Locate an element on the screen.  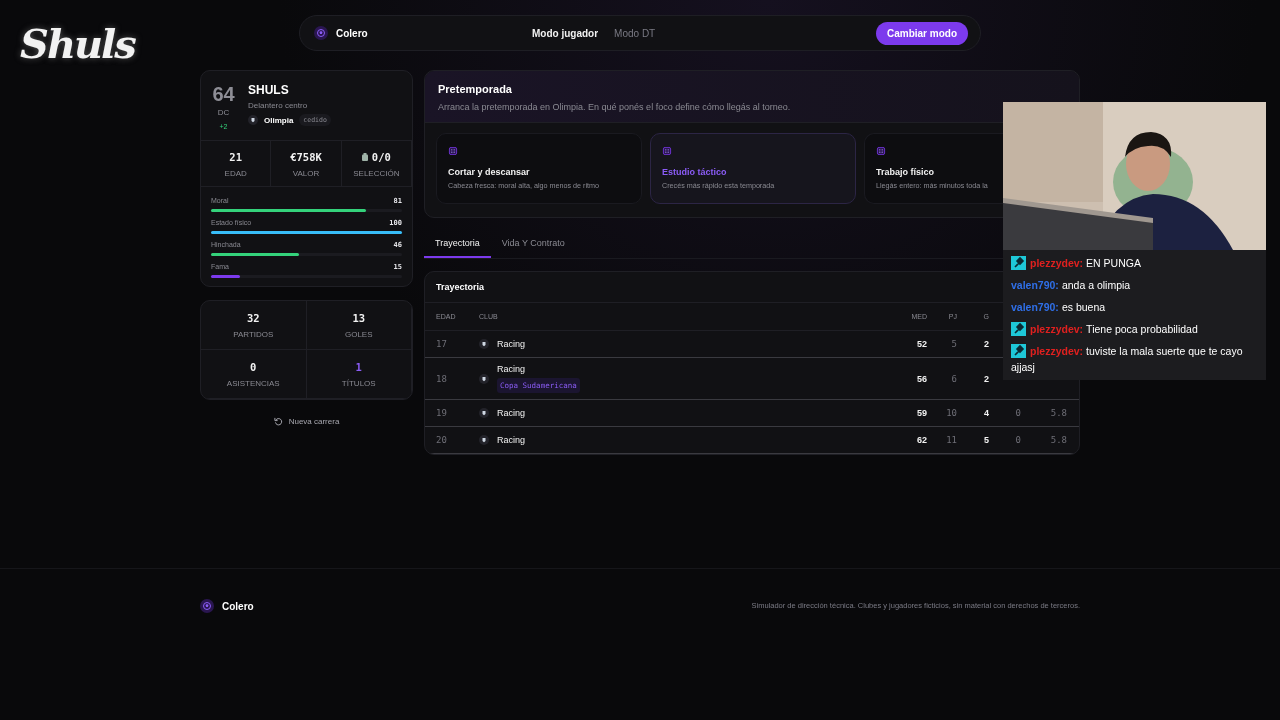
player-position: DC is located at coordinates (223, 112).